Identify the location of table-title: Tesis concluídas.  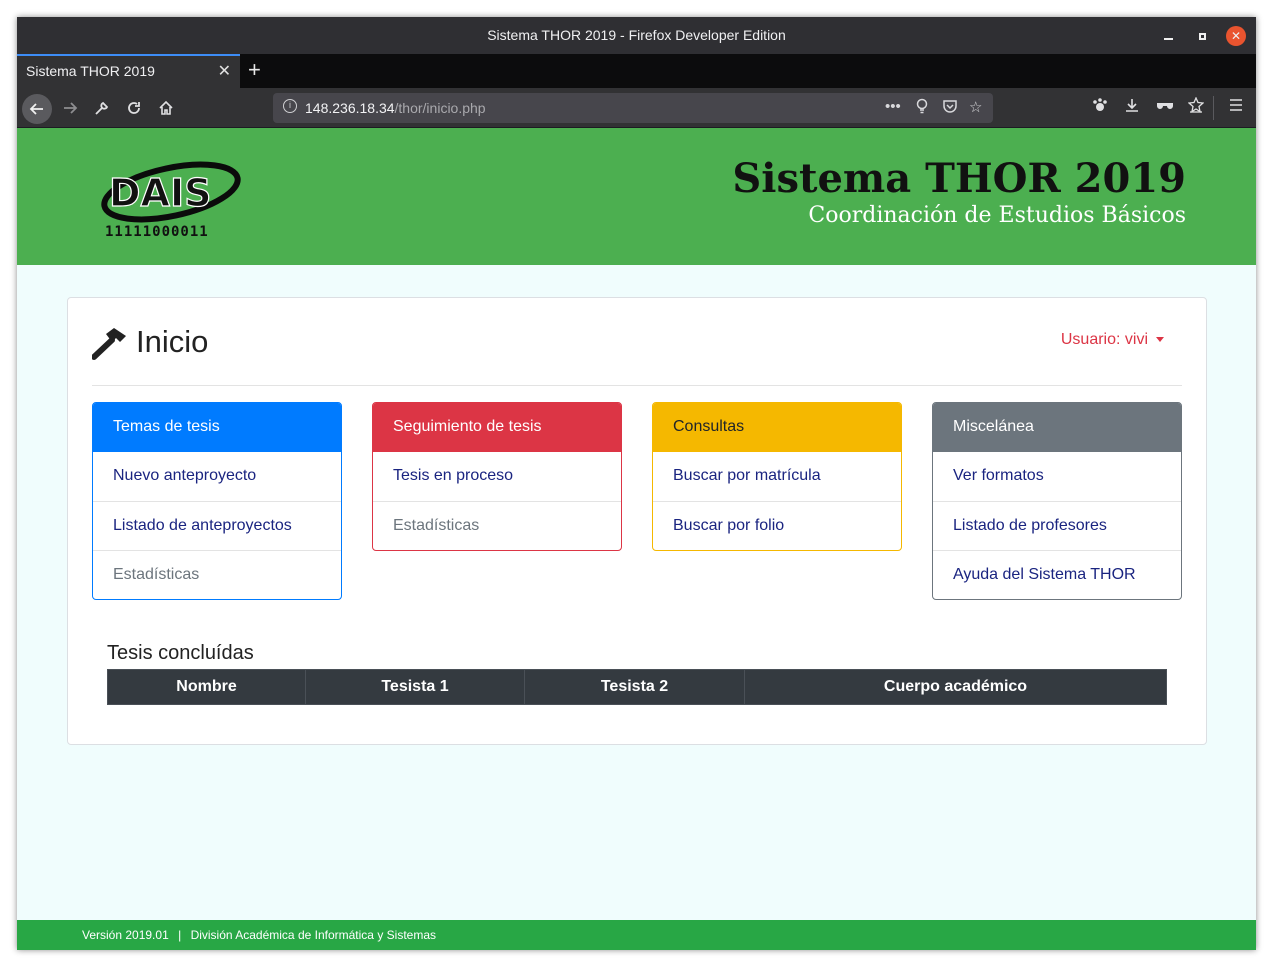
(180, 653).